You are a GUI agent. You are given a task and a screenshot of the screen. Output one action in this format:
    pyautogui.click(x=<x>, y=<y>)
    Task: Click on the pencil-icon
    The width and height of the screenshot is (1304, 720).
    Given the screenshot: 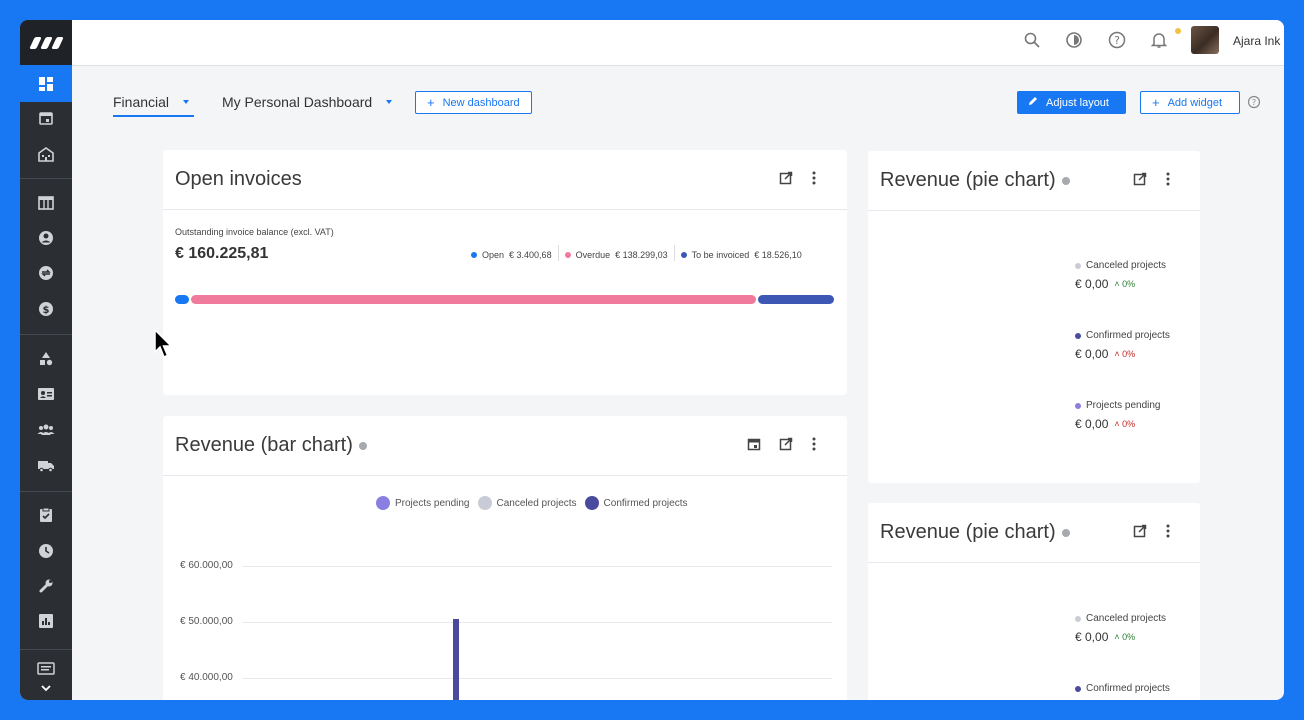 What is the action you would take?
    pyautogui.click(x=1033, y=102)
    